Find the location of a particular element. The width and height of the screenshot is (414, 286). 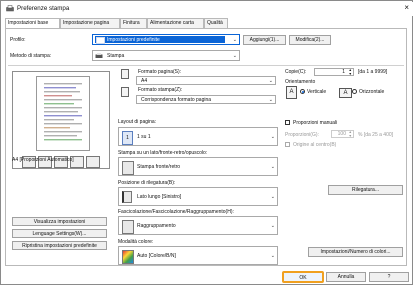

output-method-value: Stampa is located at coordinates (116, 56).